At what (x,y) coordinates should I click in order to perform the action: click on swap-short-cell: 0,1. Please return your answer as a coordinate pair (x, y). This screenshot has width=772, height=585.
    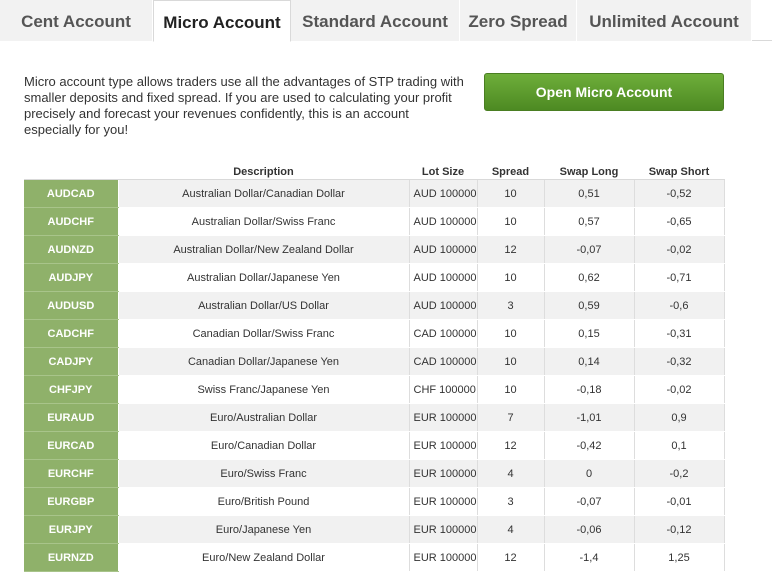
    Looking at the image, I should click on (679, 445).